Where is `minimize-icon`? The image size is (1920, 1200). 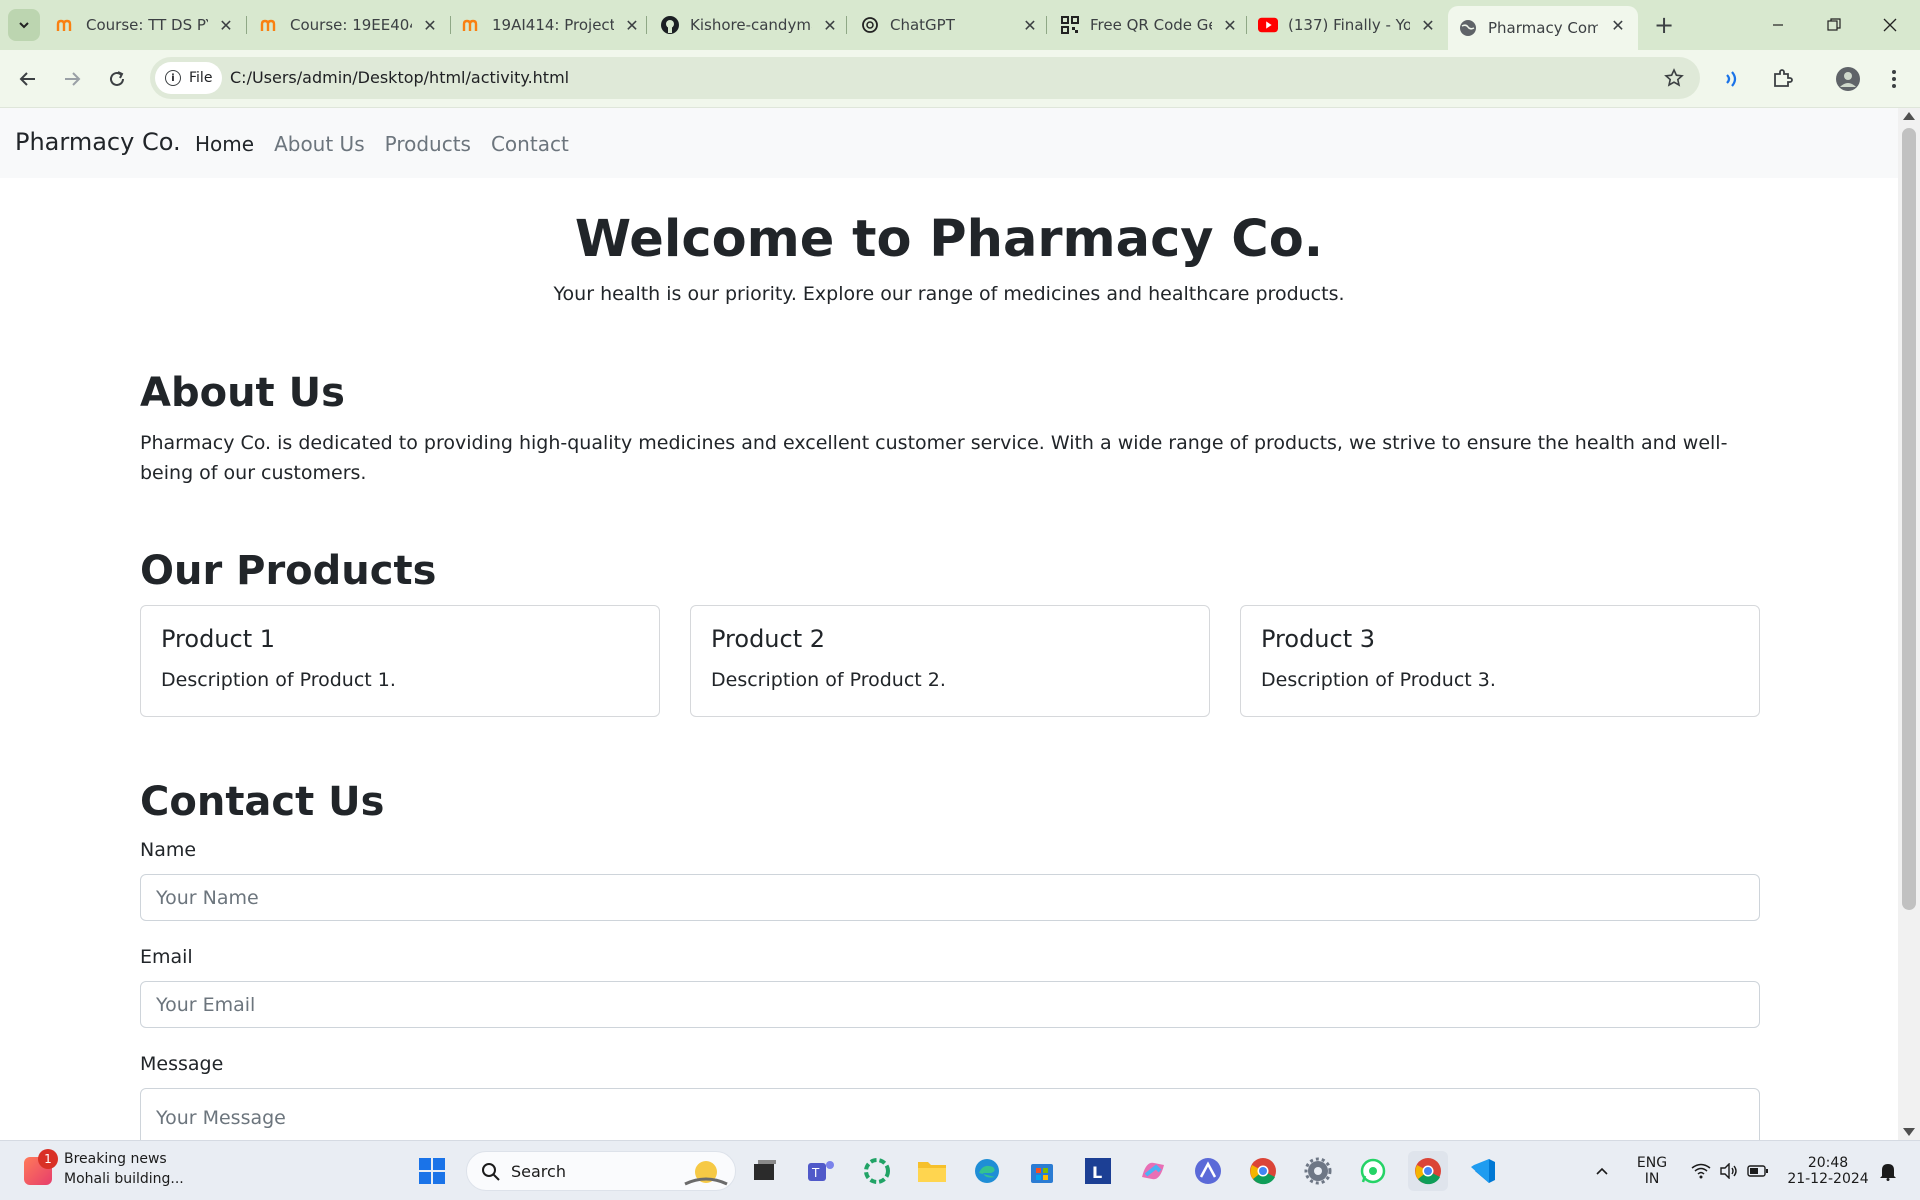
minimize-icon is located at coordinates (1778, 25).